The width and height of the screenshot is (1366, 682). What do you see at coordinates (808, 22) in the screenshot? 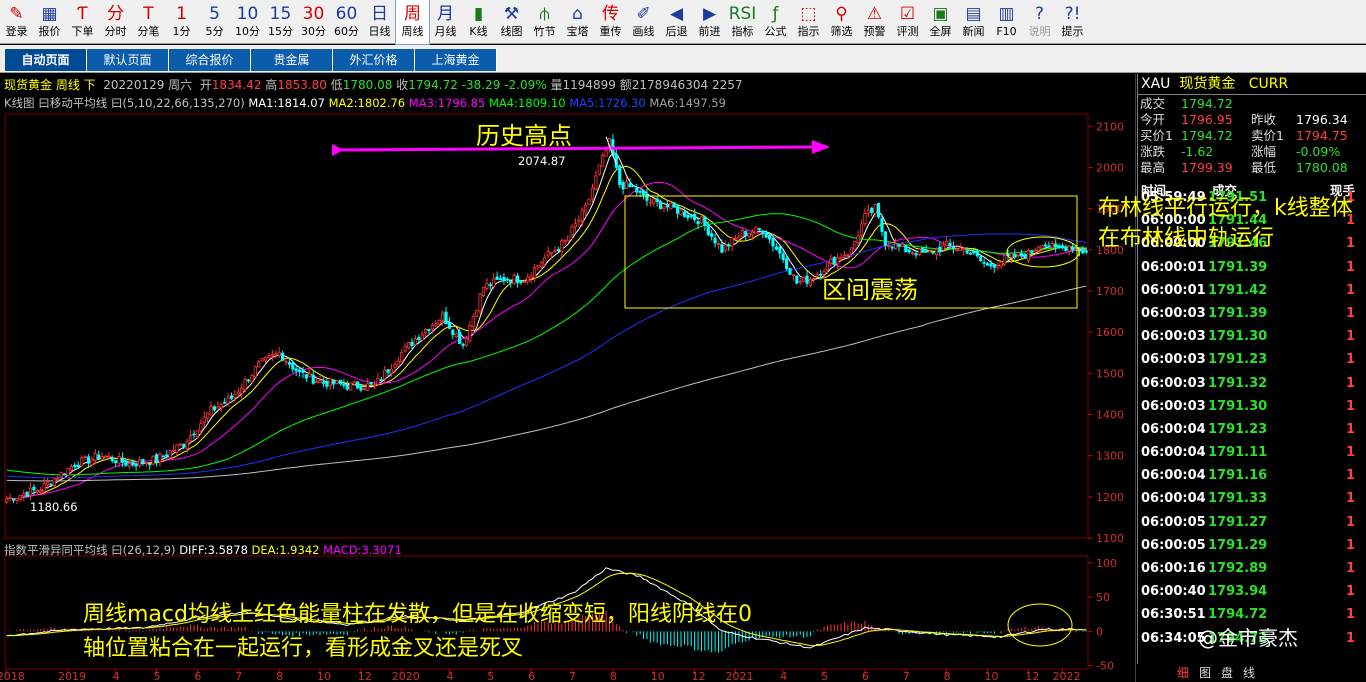
I see `toolbar-button-24: ⬚ 指示` at bounding box center [808, 22].